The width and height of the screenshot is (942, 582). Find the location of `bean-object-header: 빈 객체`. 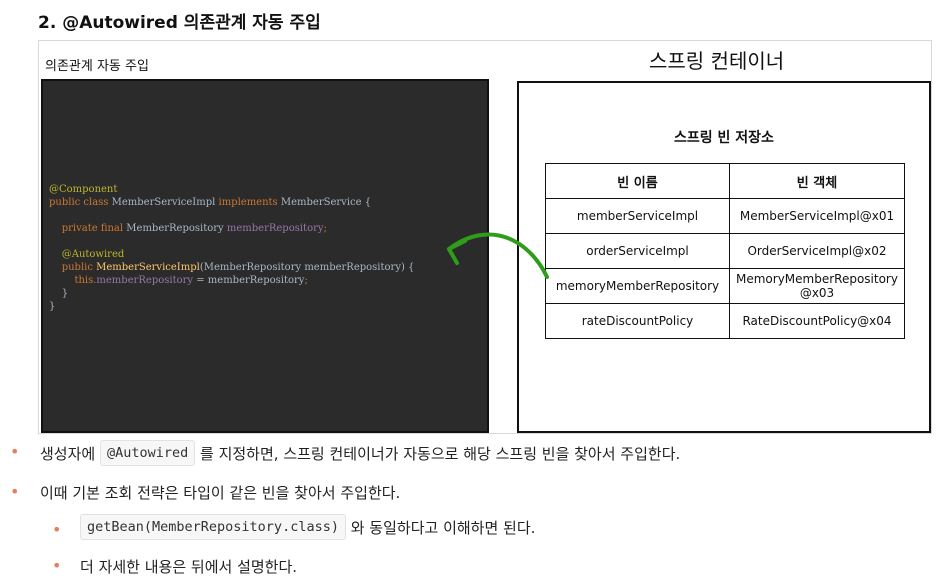

bean-object-header: 빈 객체 is located at coordinates (817, 181).